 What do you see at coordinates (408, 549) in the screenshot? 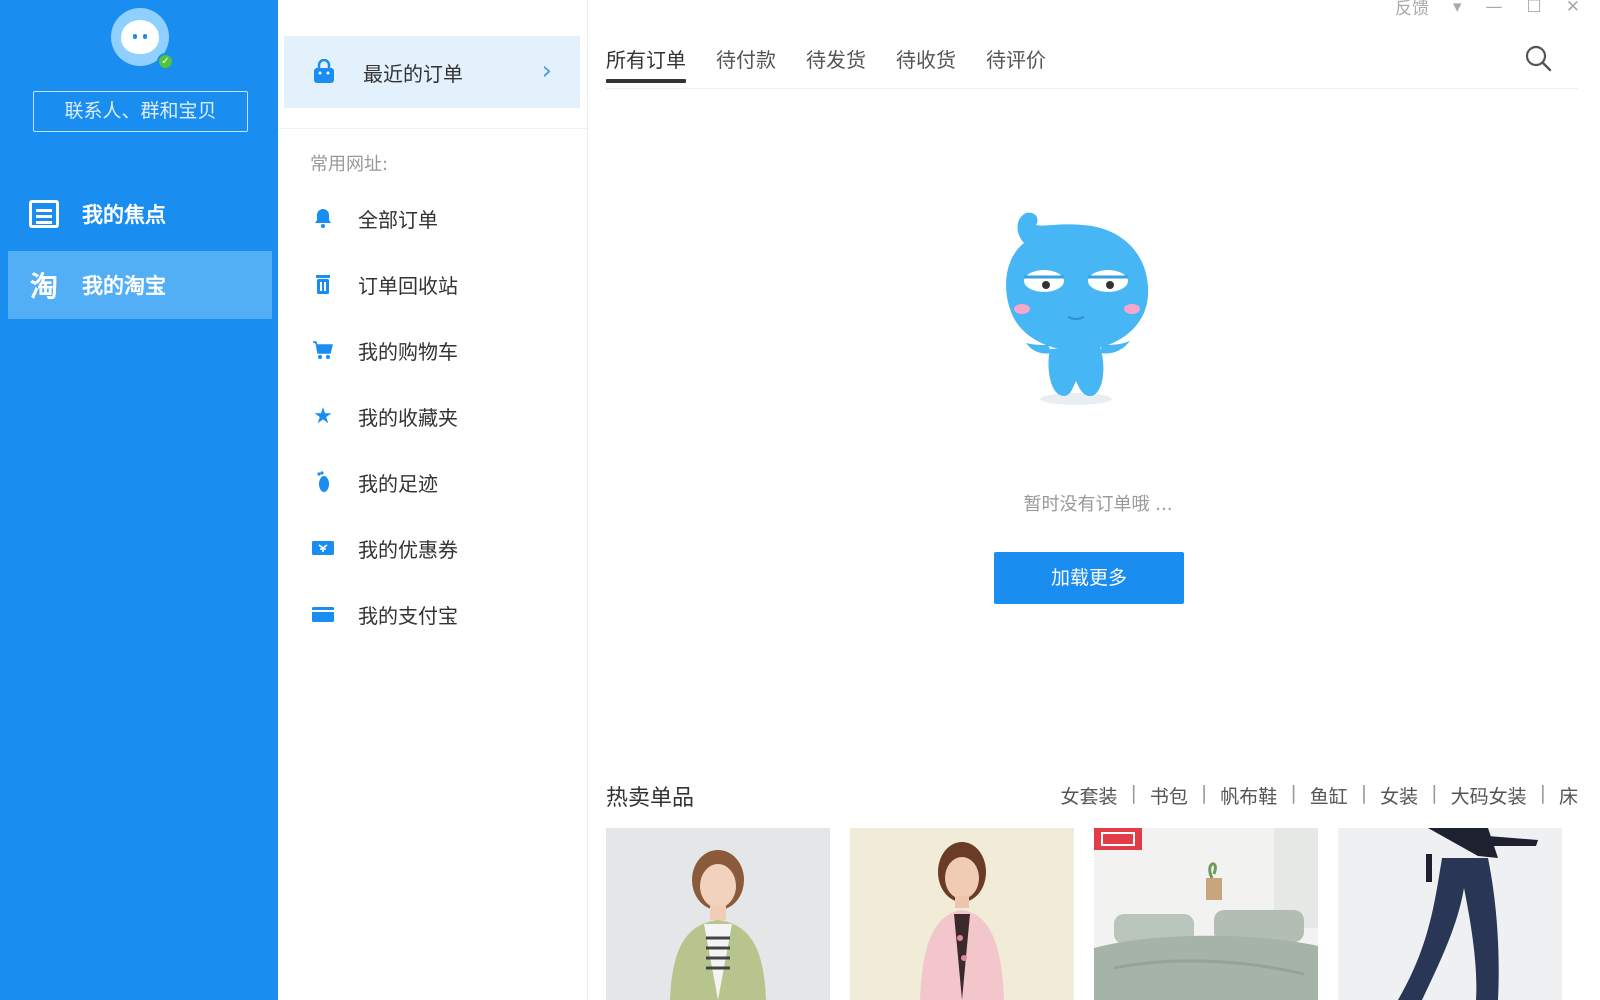
I see `link-label: 我的优惠券` at bounding box center [408, 549].